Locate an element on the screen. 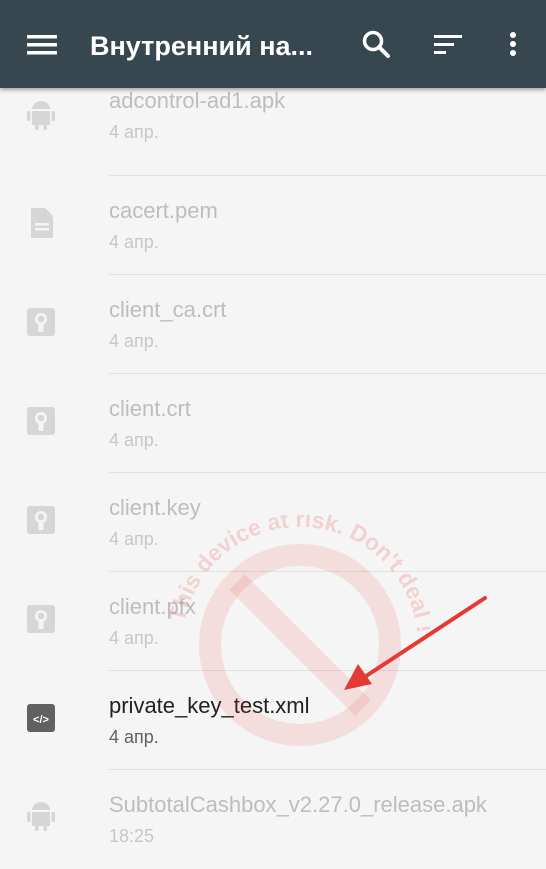 Image resolution: width=546 pixels, height=869 pixels. file-name: client_ca.crt is located at coordinates (168, 309).